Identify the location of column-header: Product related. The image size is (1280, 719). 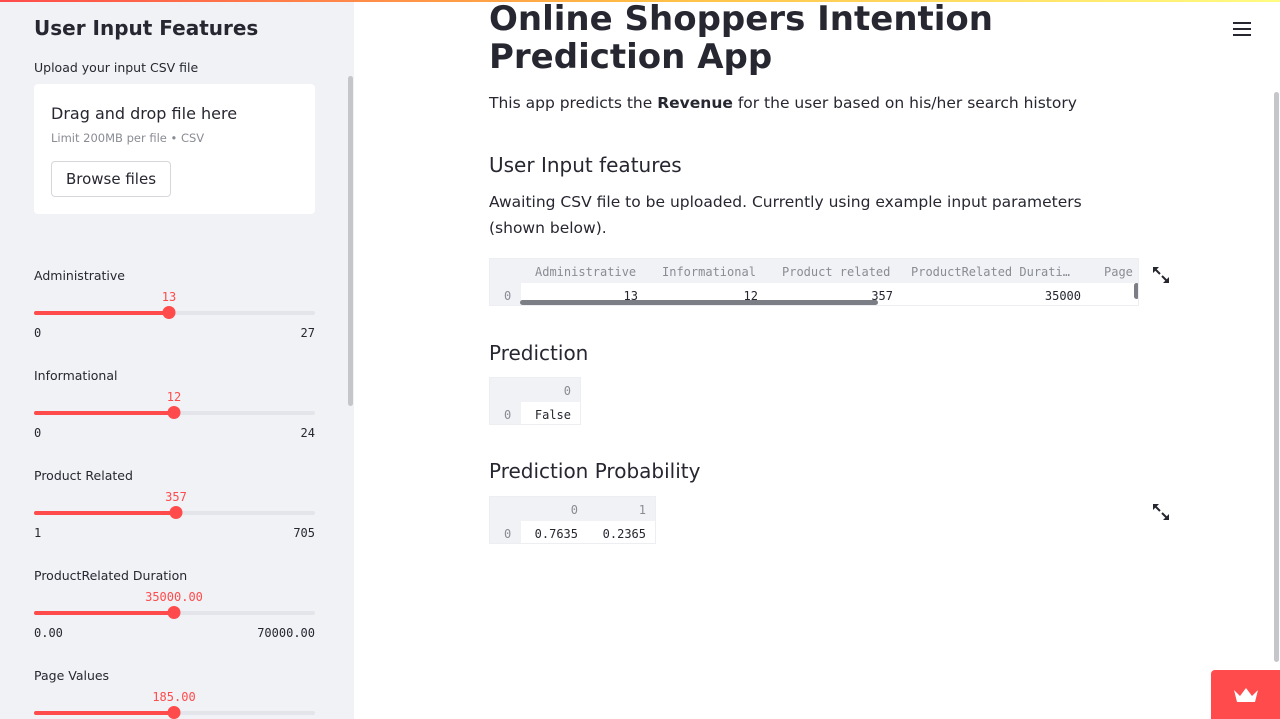
(836, 272).